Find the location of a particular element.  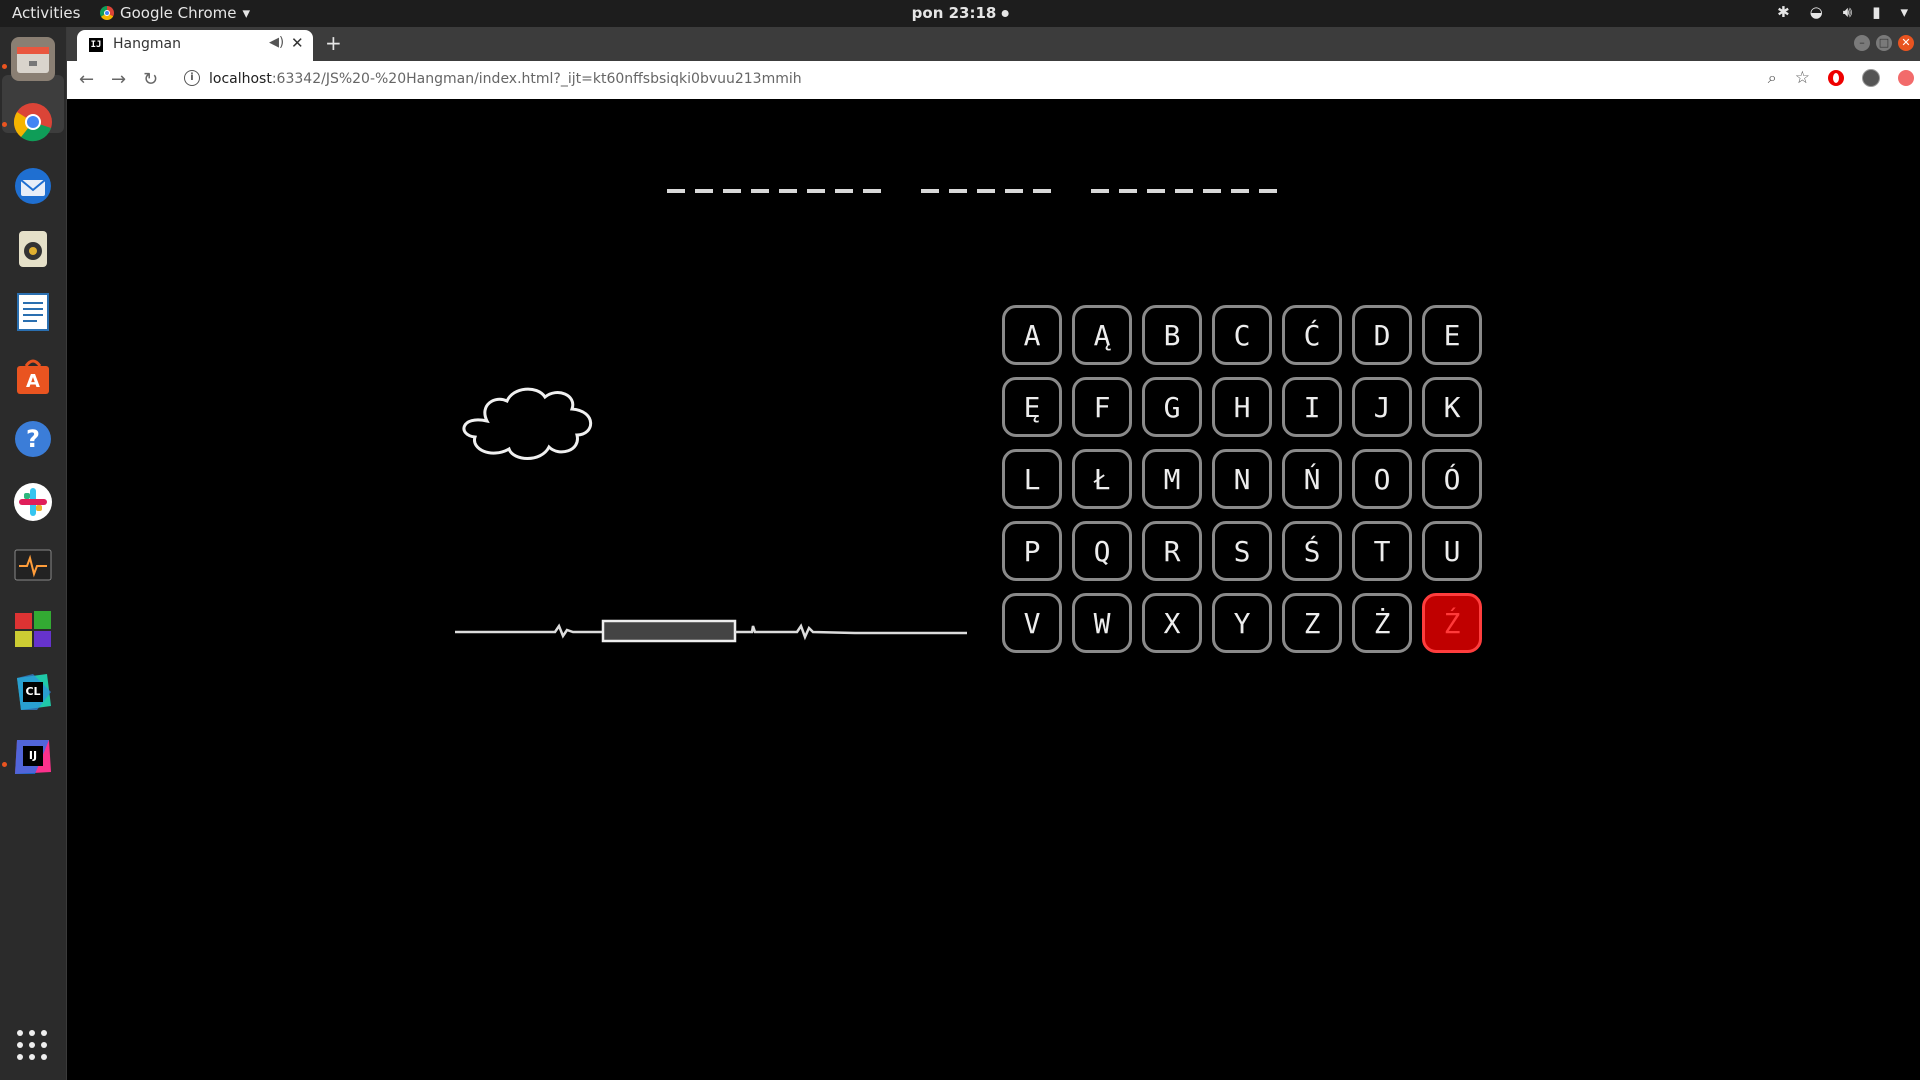

minimize-button: – is located at coordinates (1862, 43).